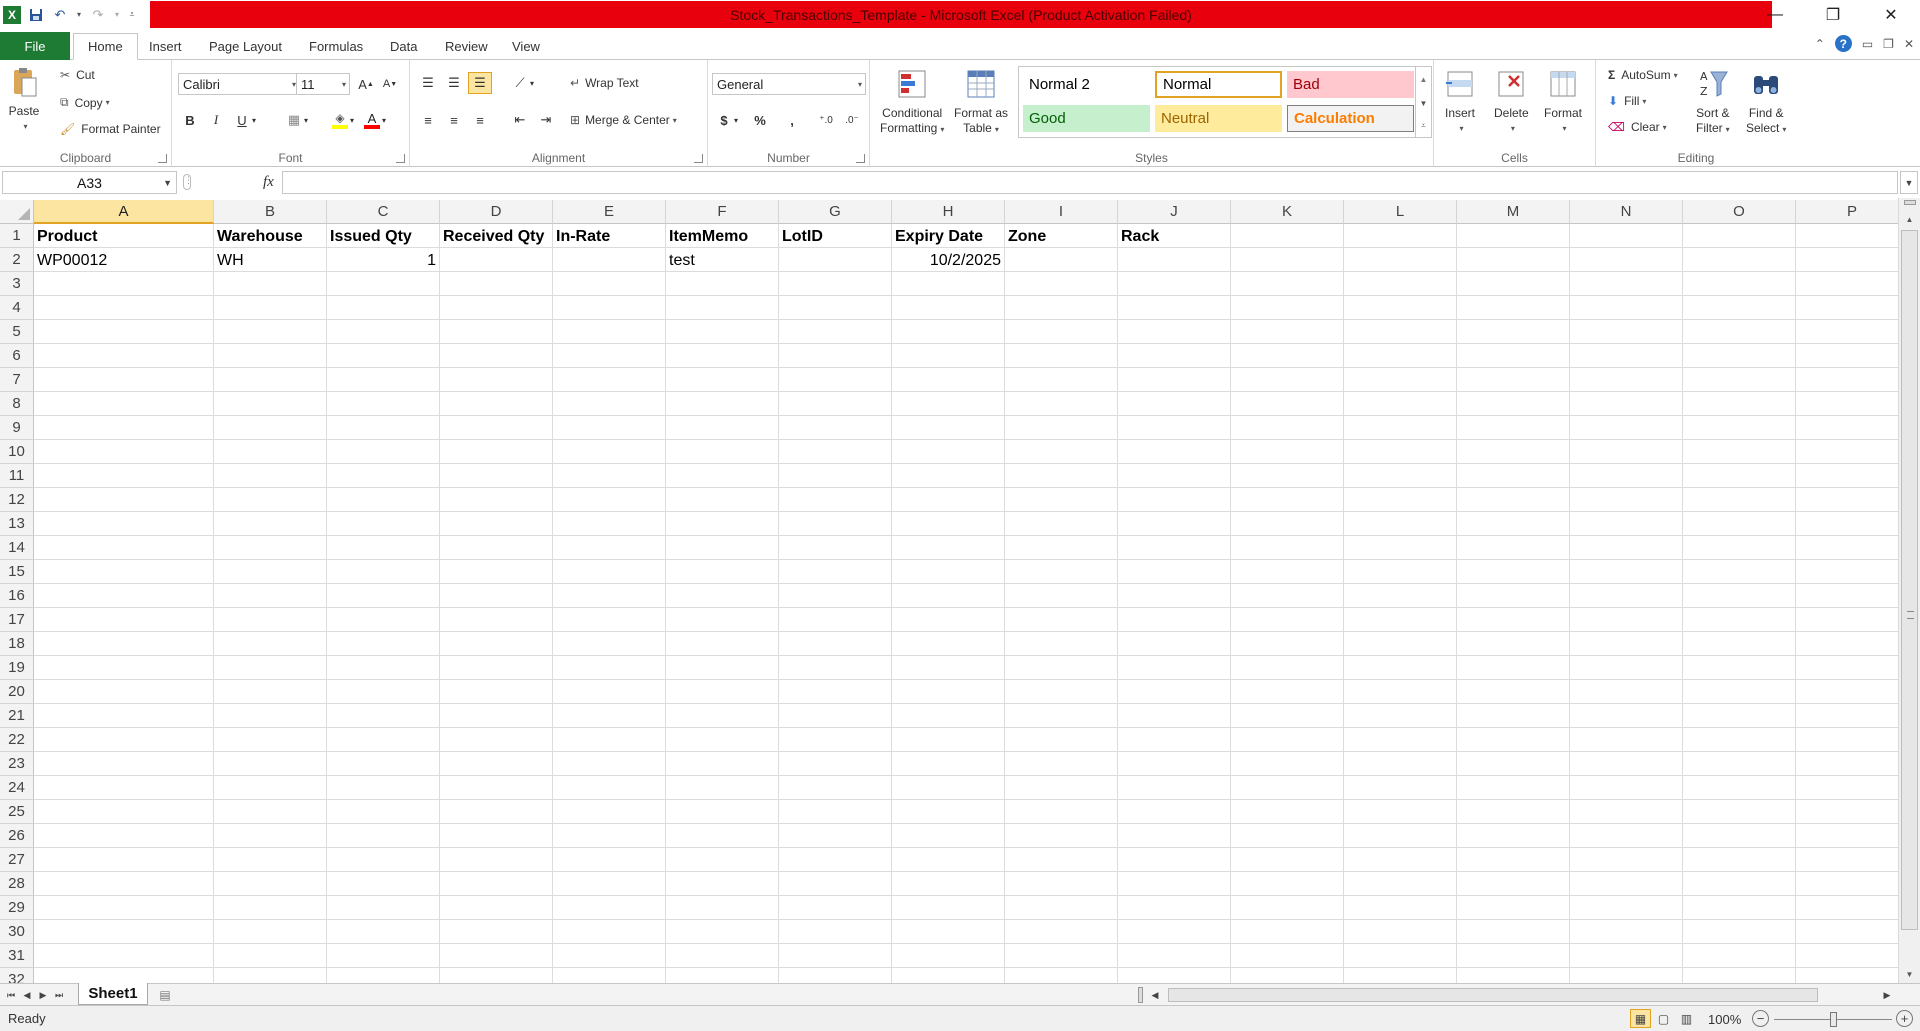  What do you see at coordinates (306, 120) in the screenshot?
I see `borders-dropdown-icon: ▾` at bounding box center [306, 120].